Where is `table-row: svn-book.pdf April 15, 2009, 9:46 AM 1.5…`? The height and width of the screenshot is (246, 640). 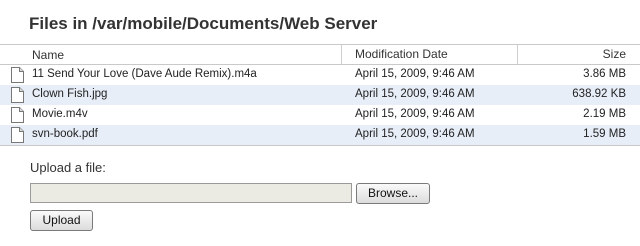 table-row: svn-book.pdf April 15, 2009, 9:46 AM 1.5… is located at coordinates (320, 135).